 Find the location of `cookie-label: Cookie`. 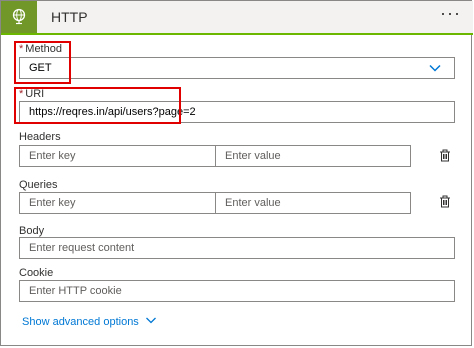

cookie-label: Cookie is located at coordinates (36, 273).